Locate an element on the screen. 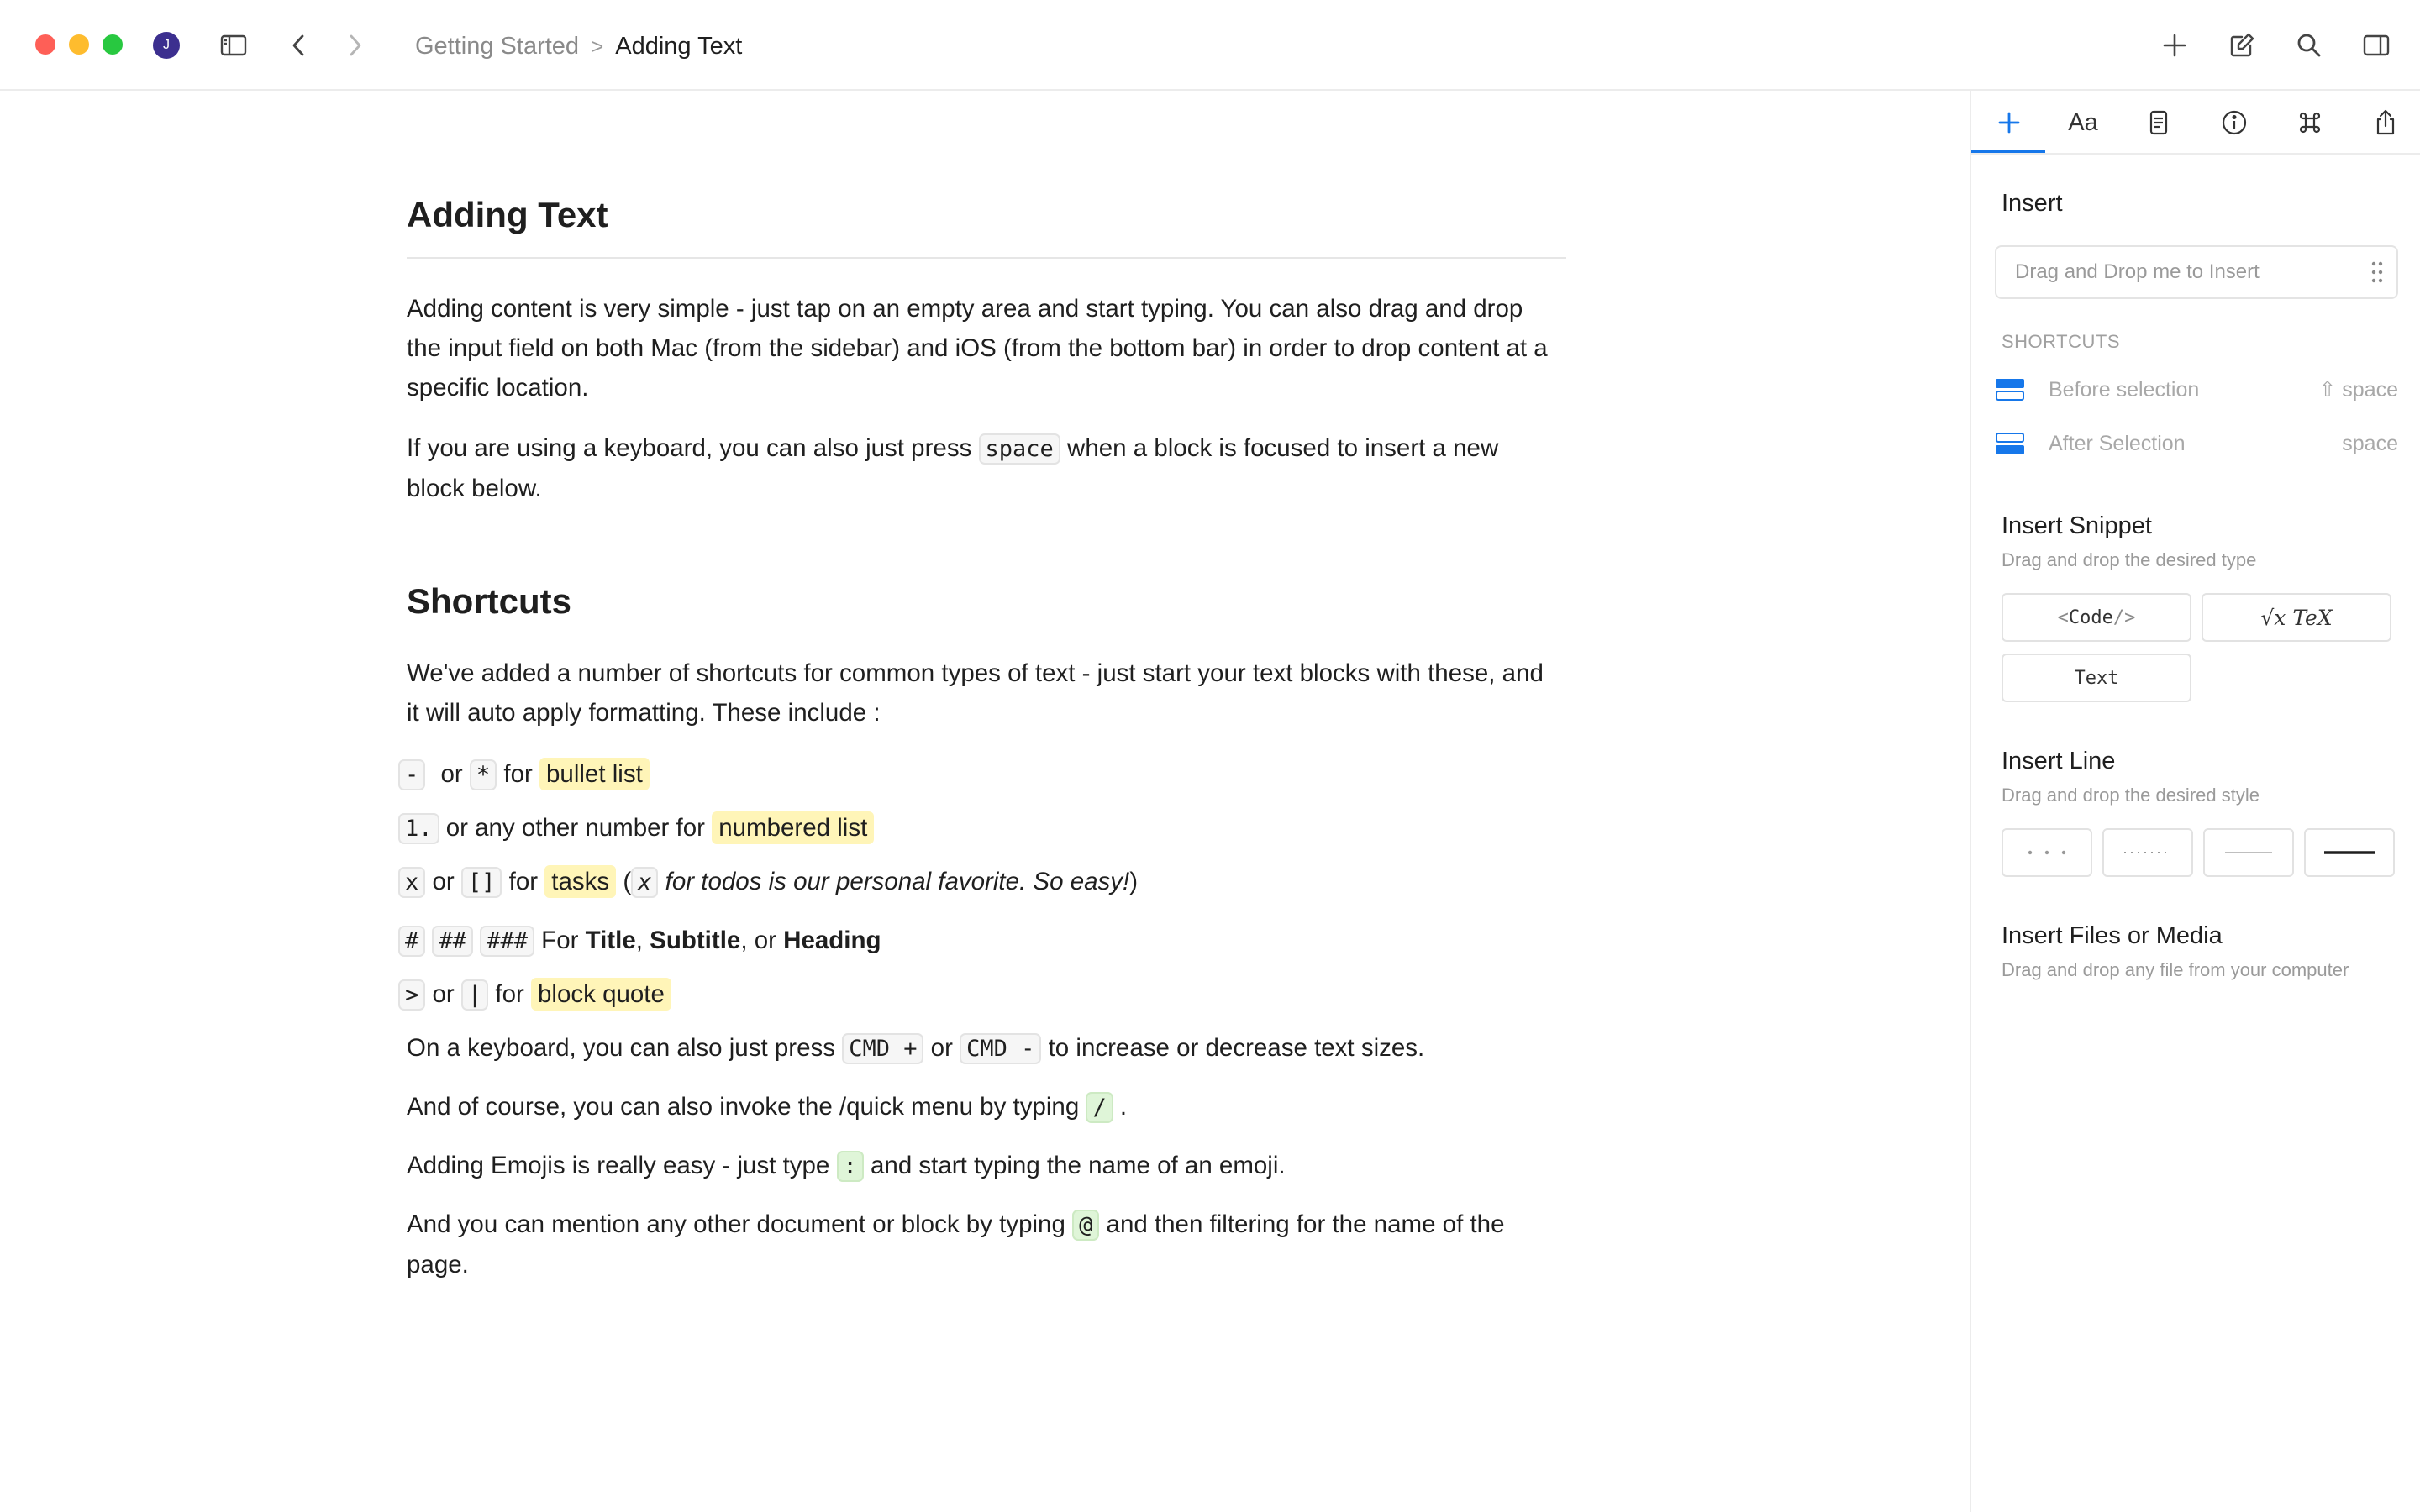 The width and height of the screenshot is (2420, 1512). drag-insert-field: Drag and Drop me to Insert is located at coordinates (2196, 272).